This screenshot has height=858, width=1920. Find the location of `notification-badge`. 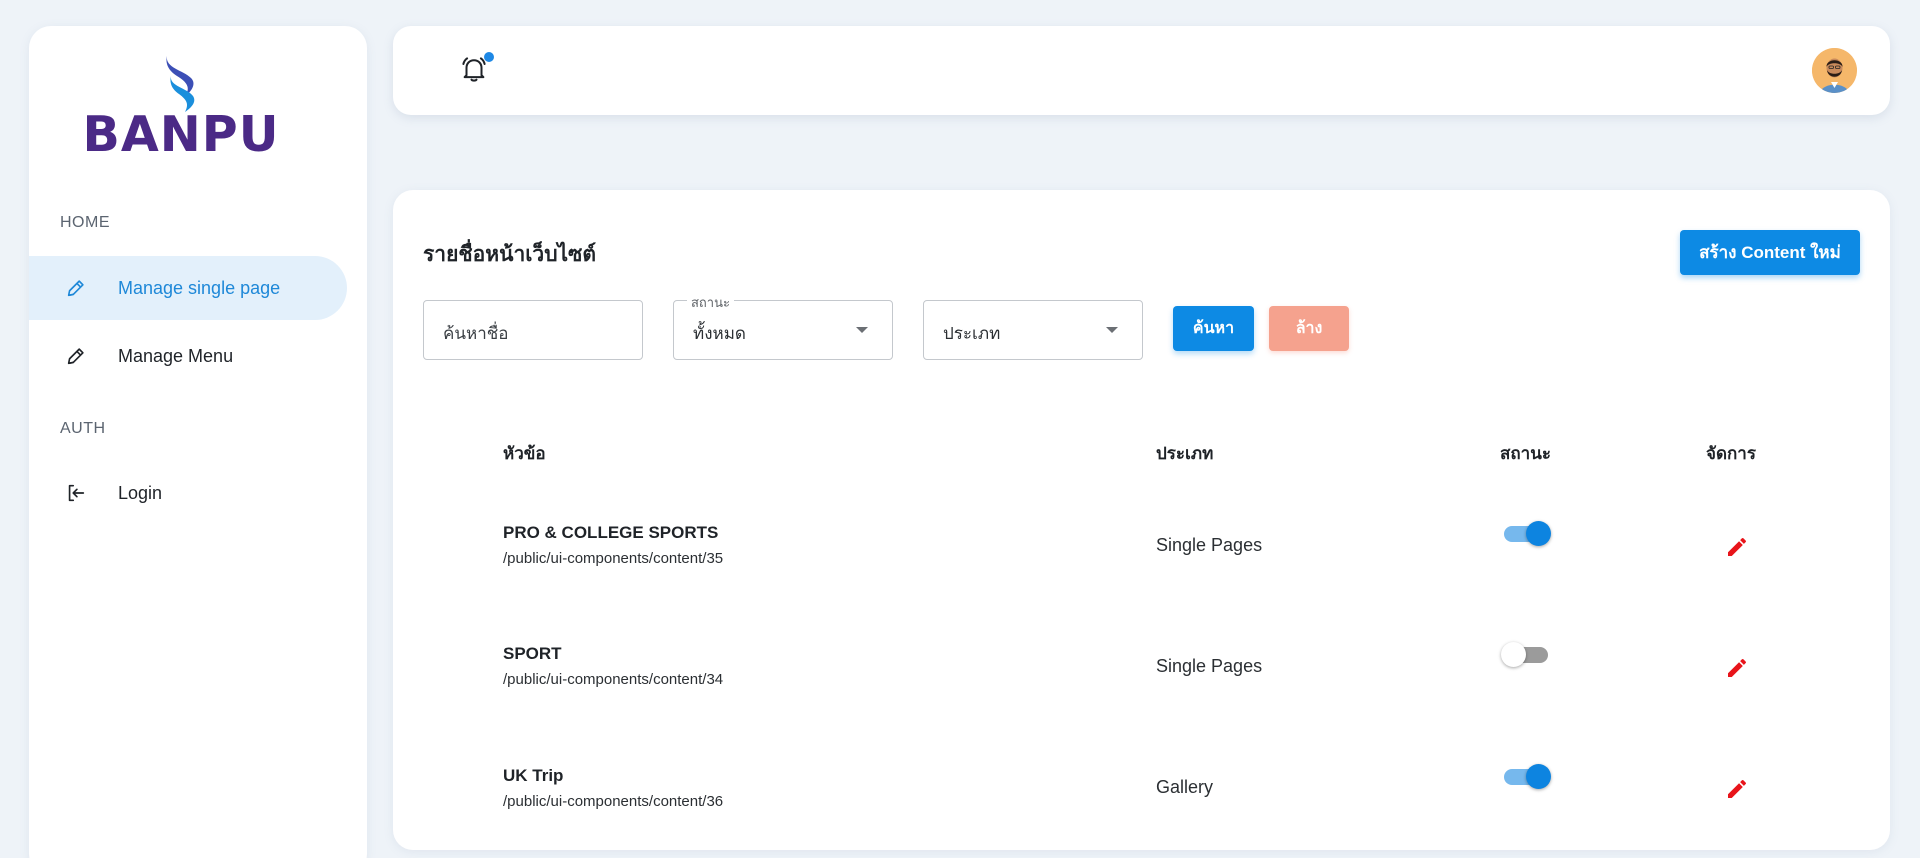

notification-badge is located at coordinates (489, 57).